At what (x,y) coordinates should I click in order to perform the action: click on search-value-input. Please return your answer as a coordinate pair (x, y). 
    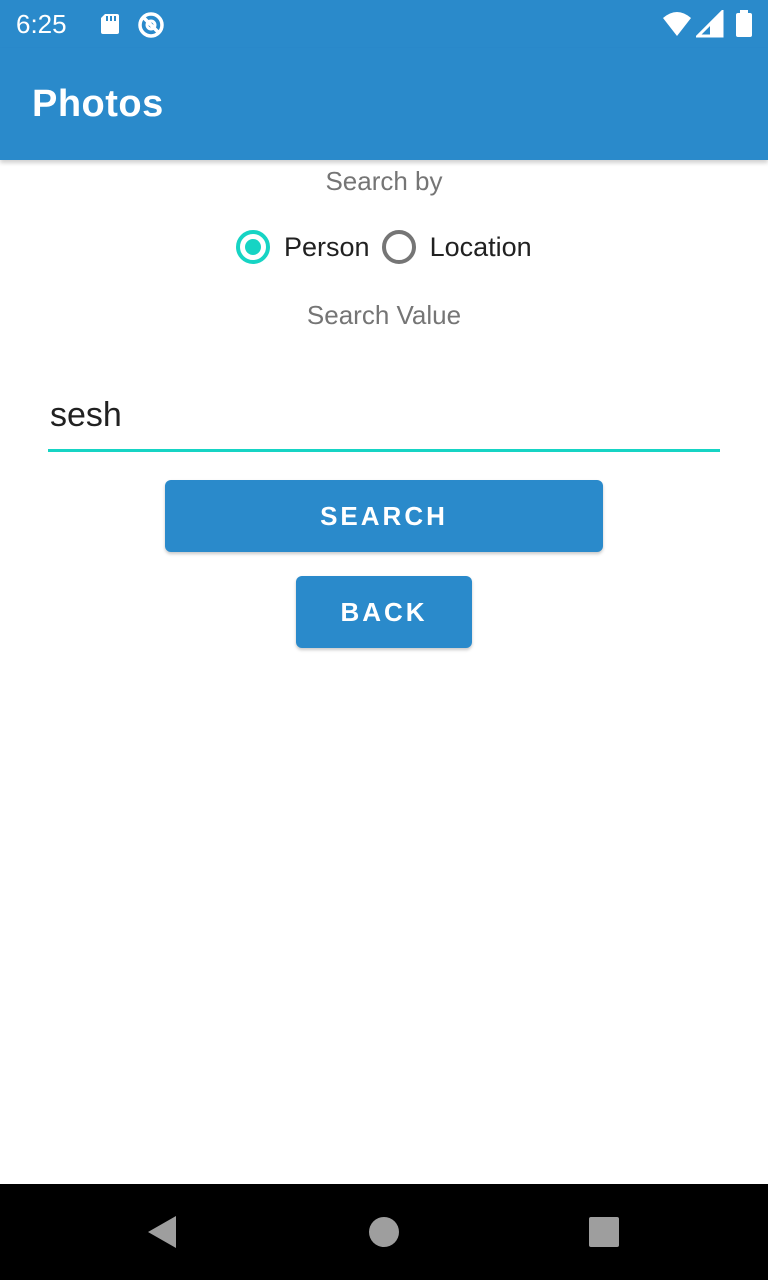
    Looking at the image, I should click on (384, 422).